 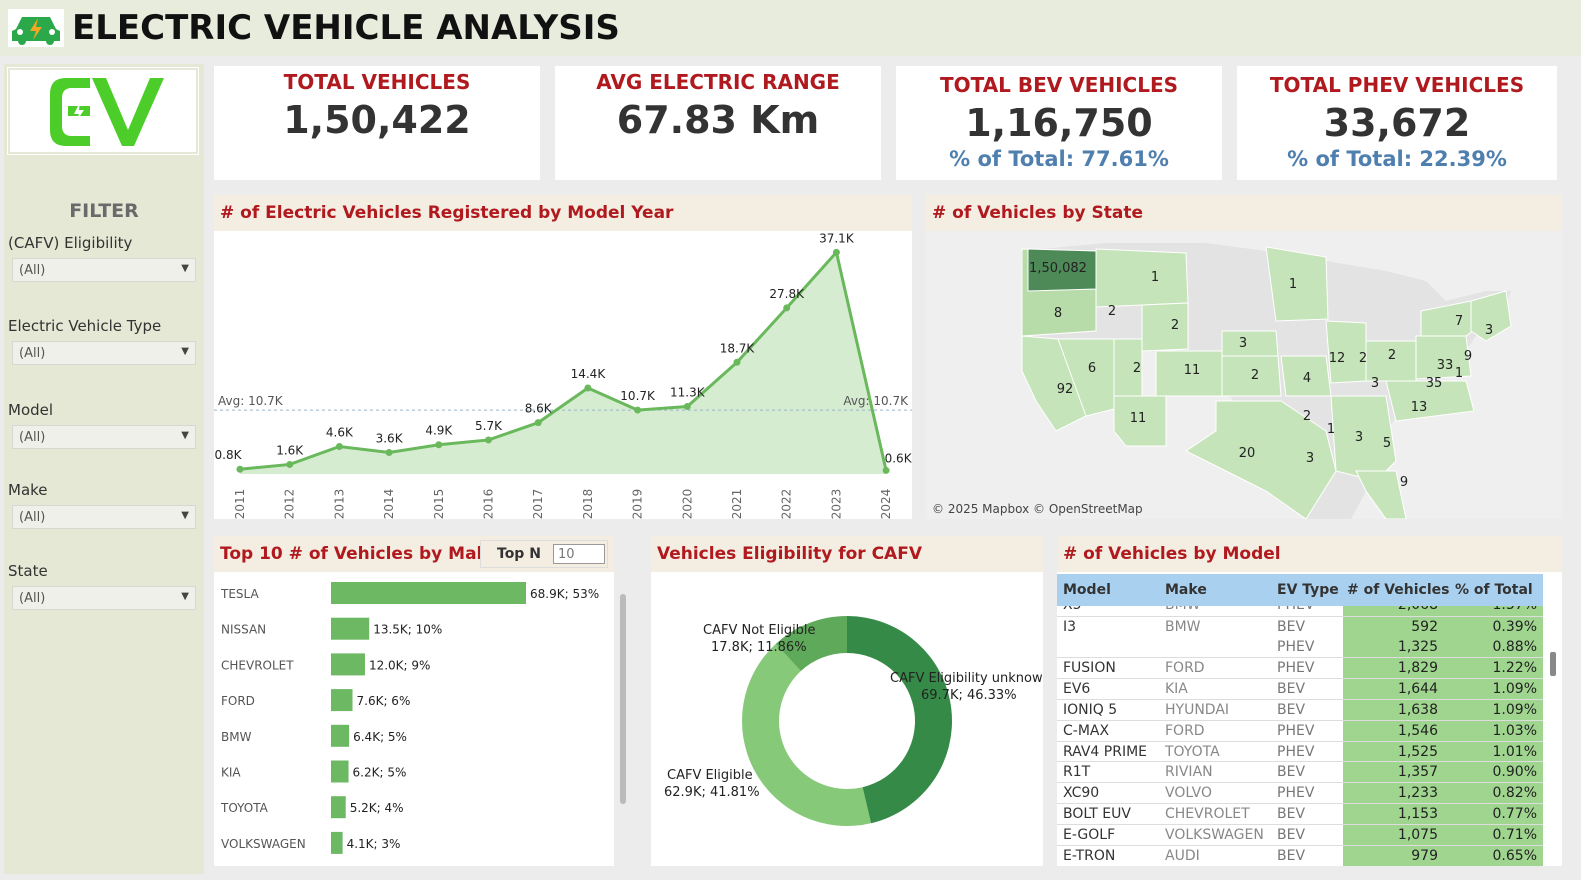 I want to click on bar-value-label: 68.9K; 53%, so click(x=564, y=594).